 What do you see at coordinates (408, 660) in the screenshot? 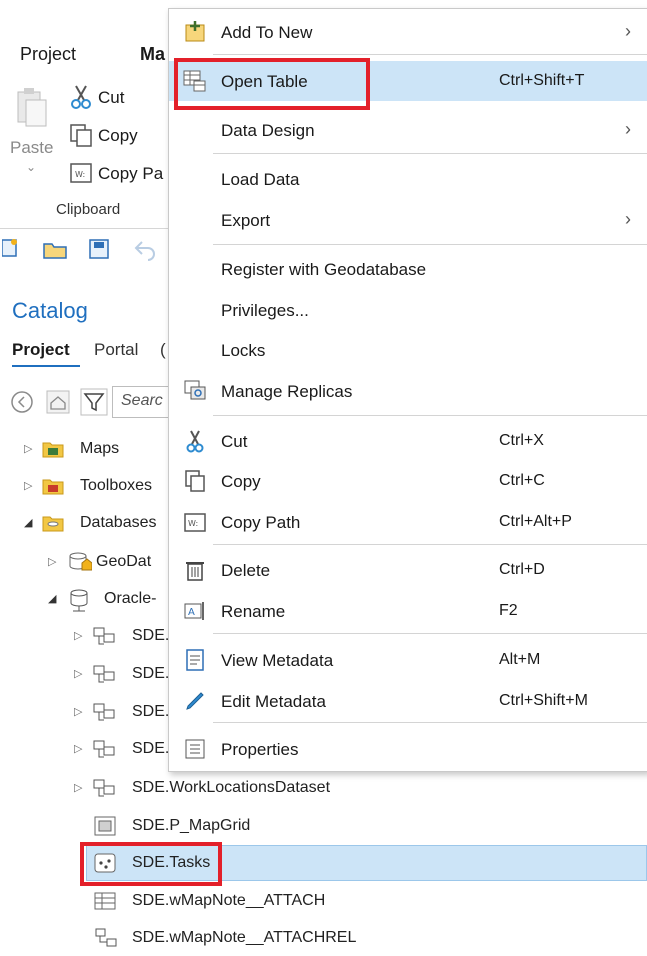
I see `menu-item-view-metadata: View Metadata Alt+M` at bounding box center [408, 660].